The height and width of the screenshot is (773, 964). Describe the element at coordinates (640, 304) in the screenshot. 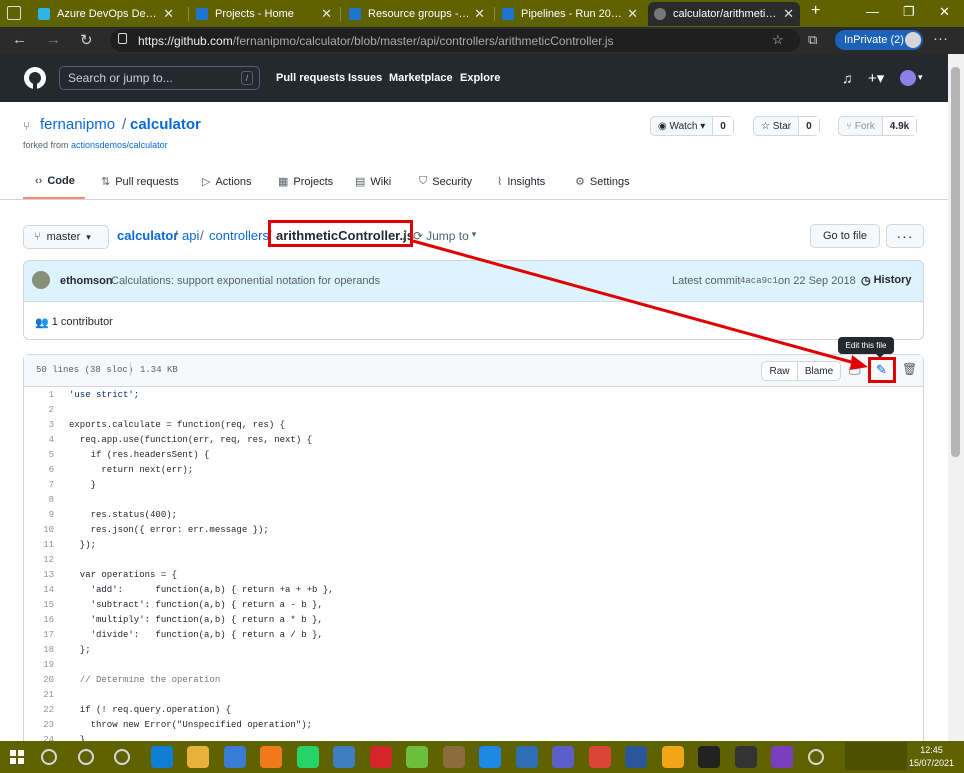

I see `annotation-arrow` at that location.